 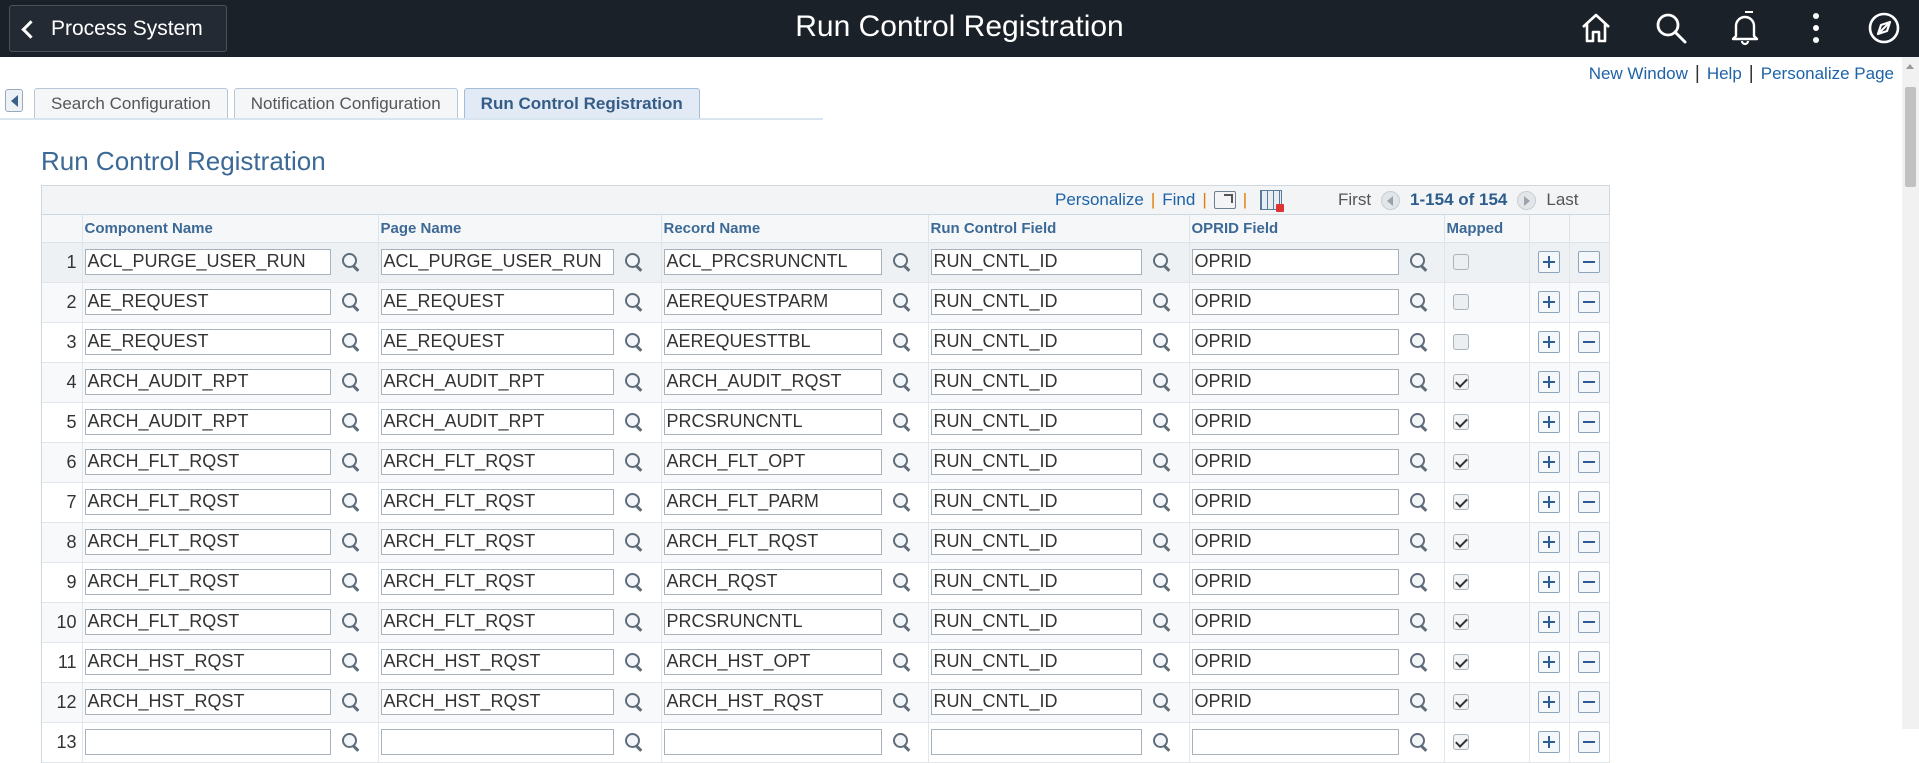 I want to click on vertical-scrollbar, so click(x=1910, y=393).